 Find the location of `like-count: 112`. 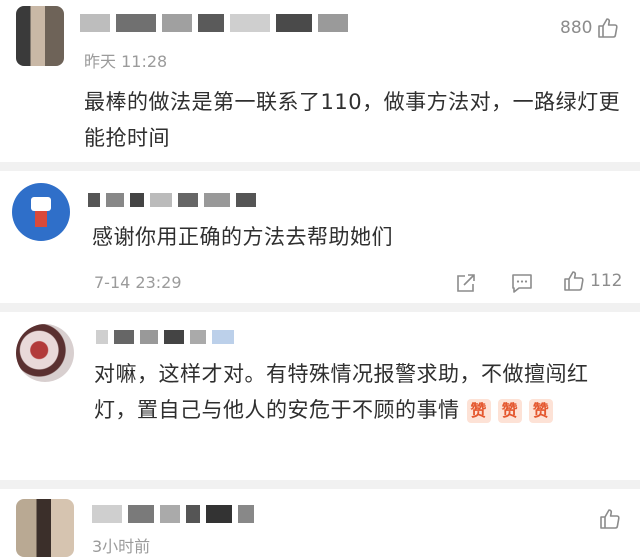

like-count: 112 is located at coordinates (606, 281).